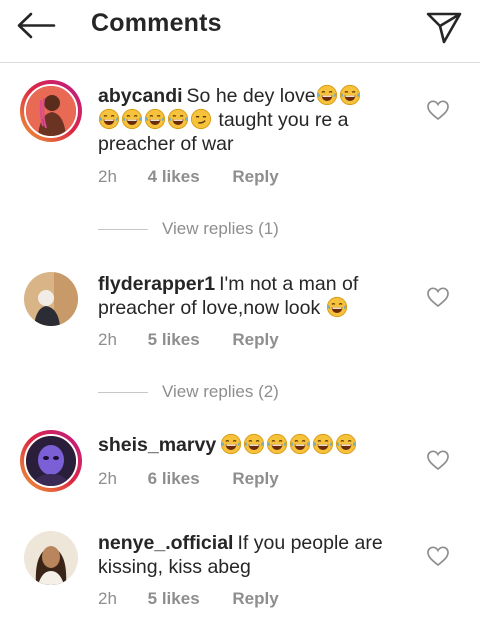 This screenshot has height=625, width=480. What do you see at coordinates (174, 177) in the screenshot?
I see `likes-count: 4 likes` at bounding box center [174, 177].